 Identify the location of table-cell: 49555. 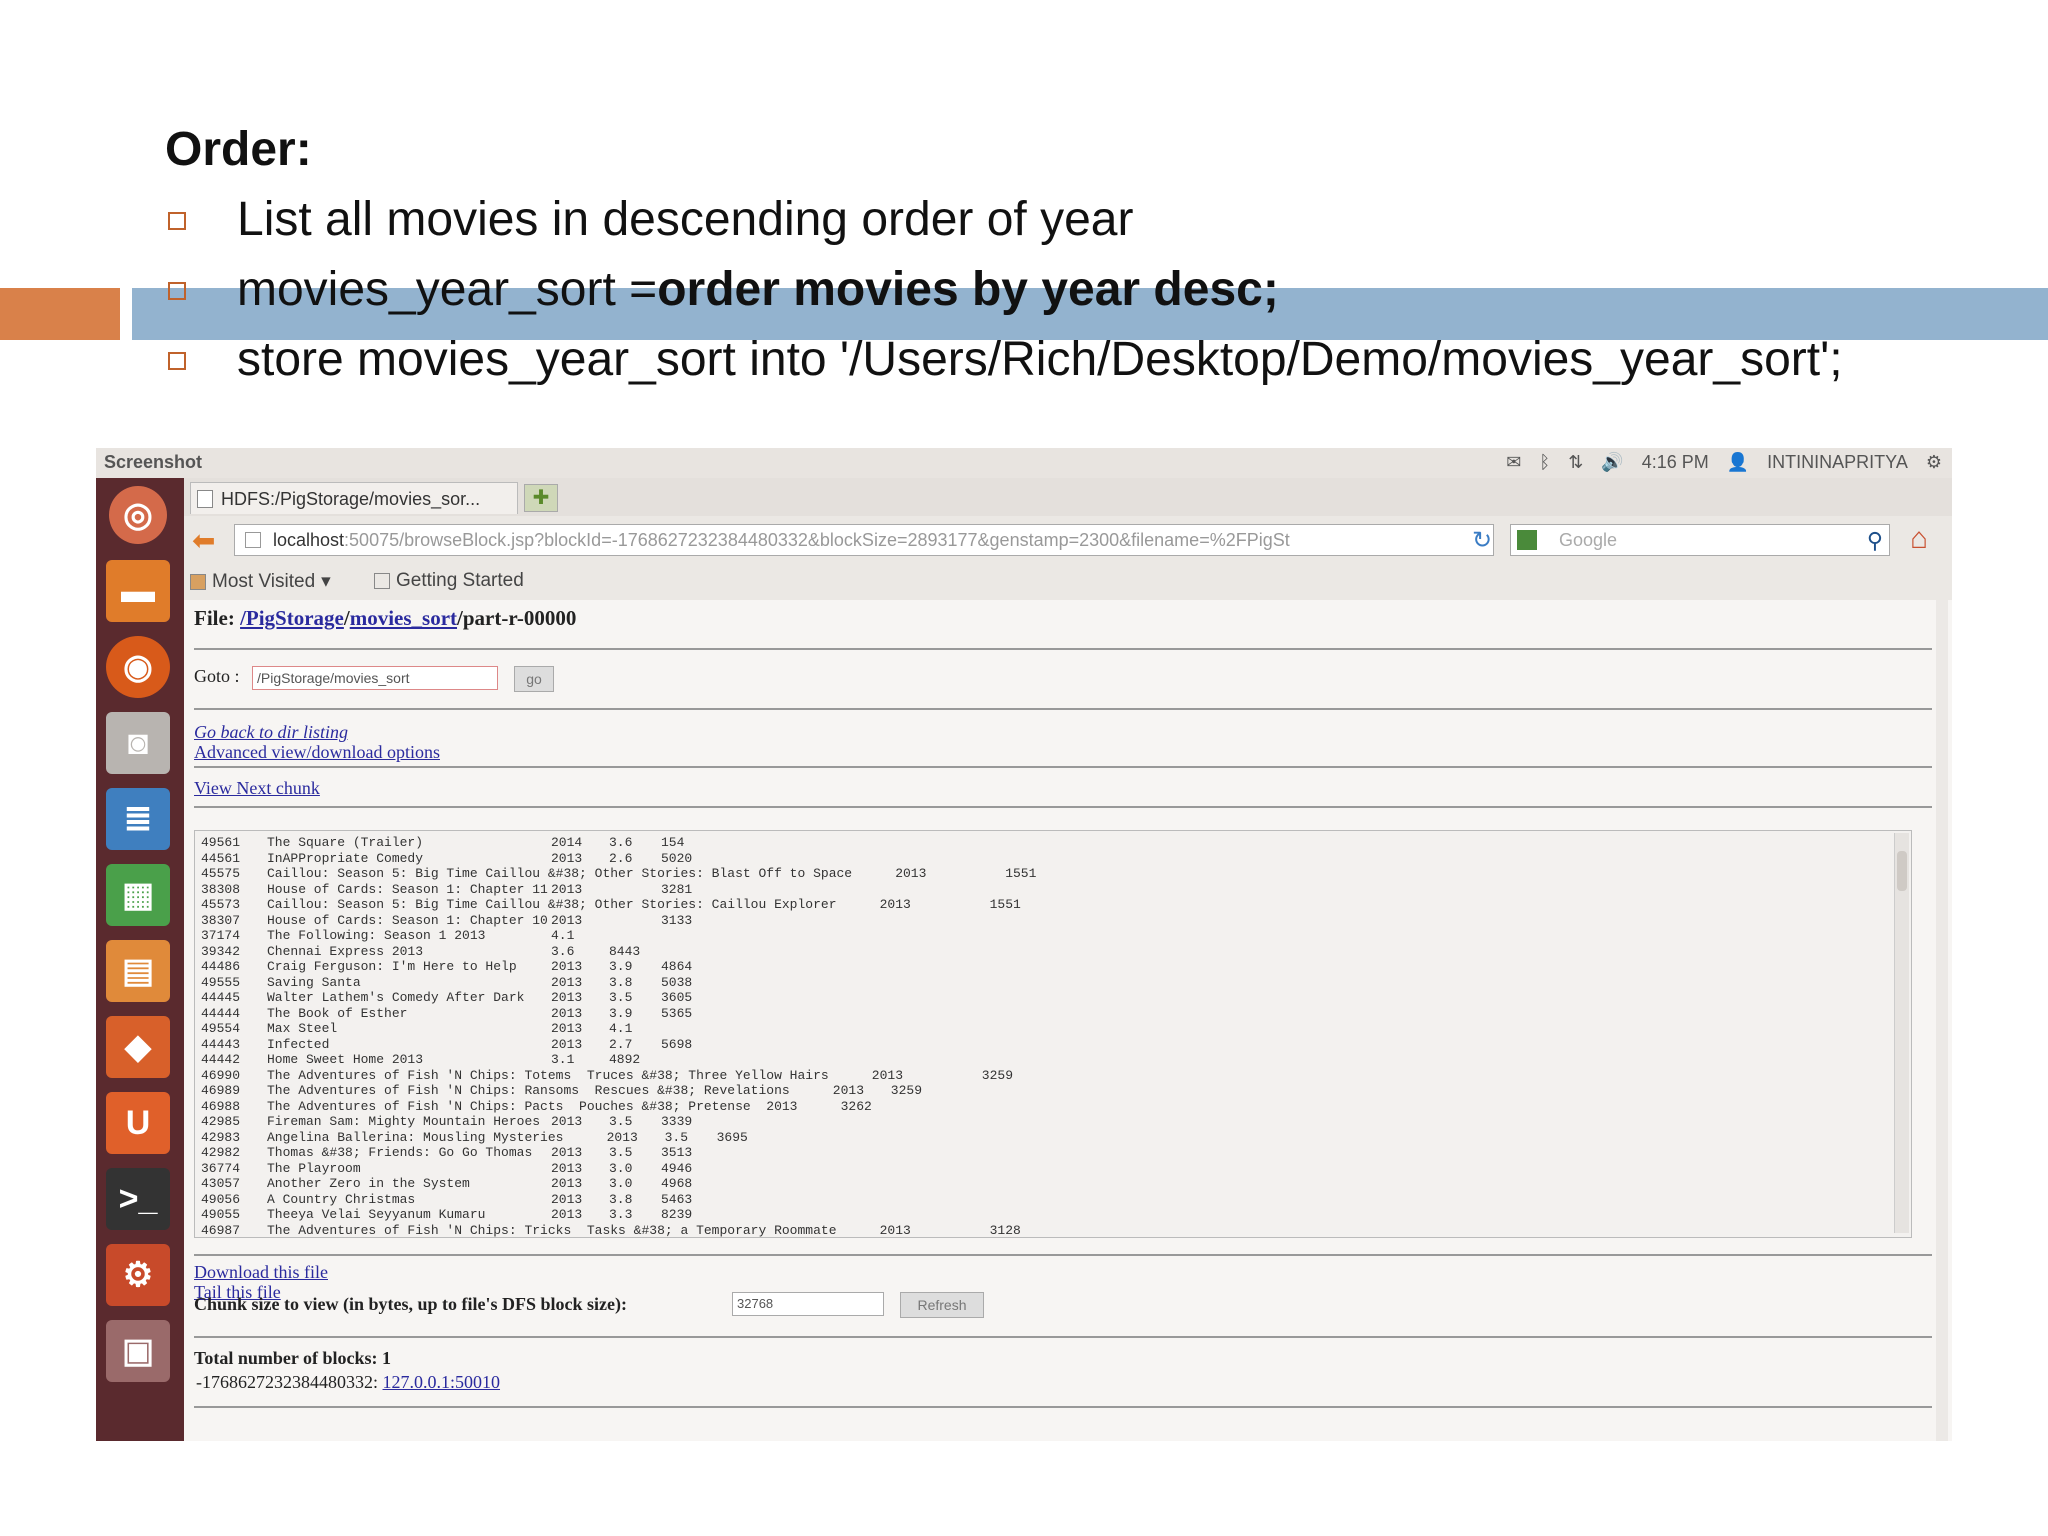
(221, 982).